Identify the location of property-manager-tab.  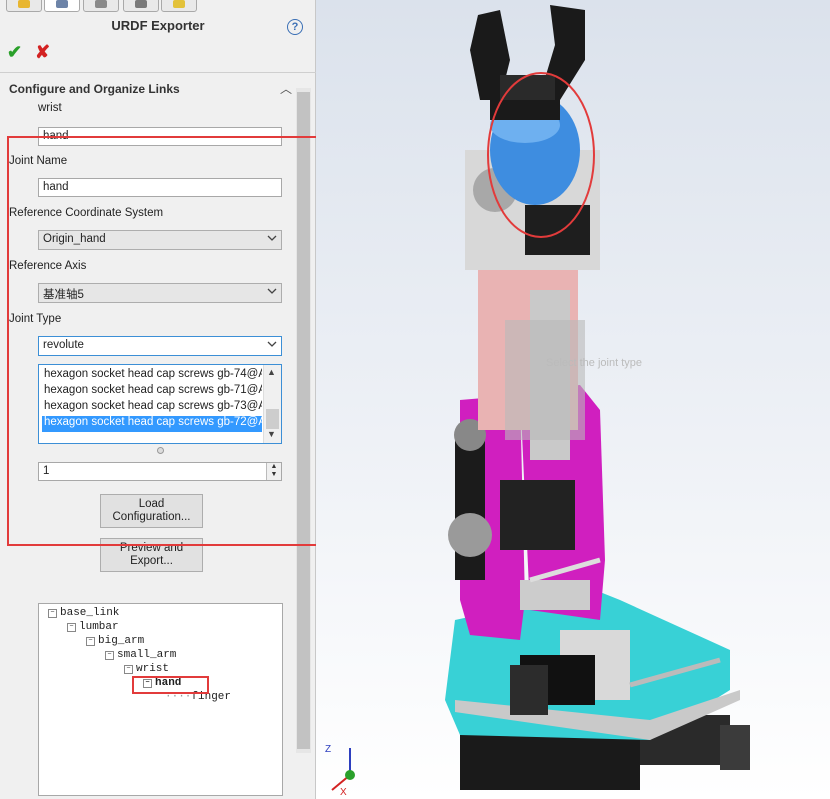
(62, 6).